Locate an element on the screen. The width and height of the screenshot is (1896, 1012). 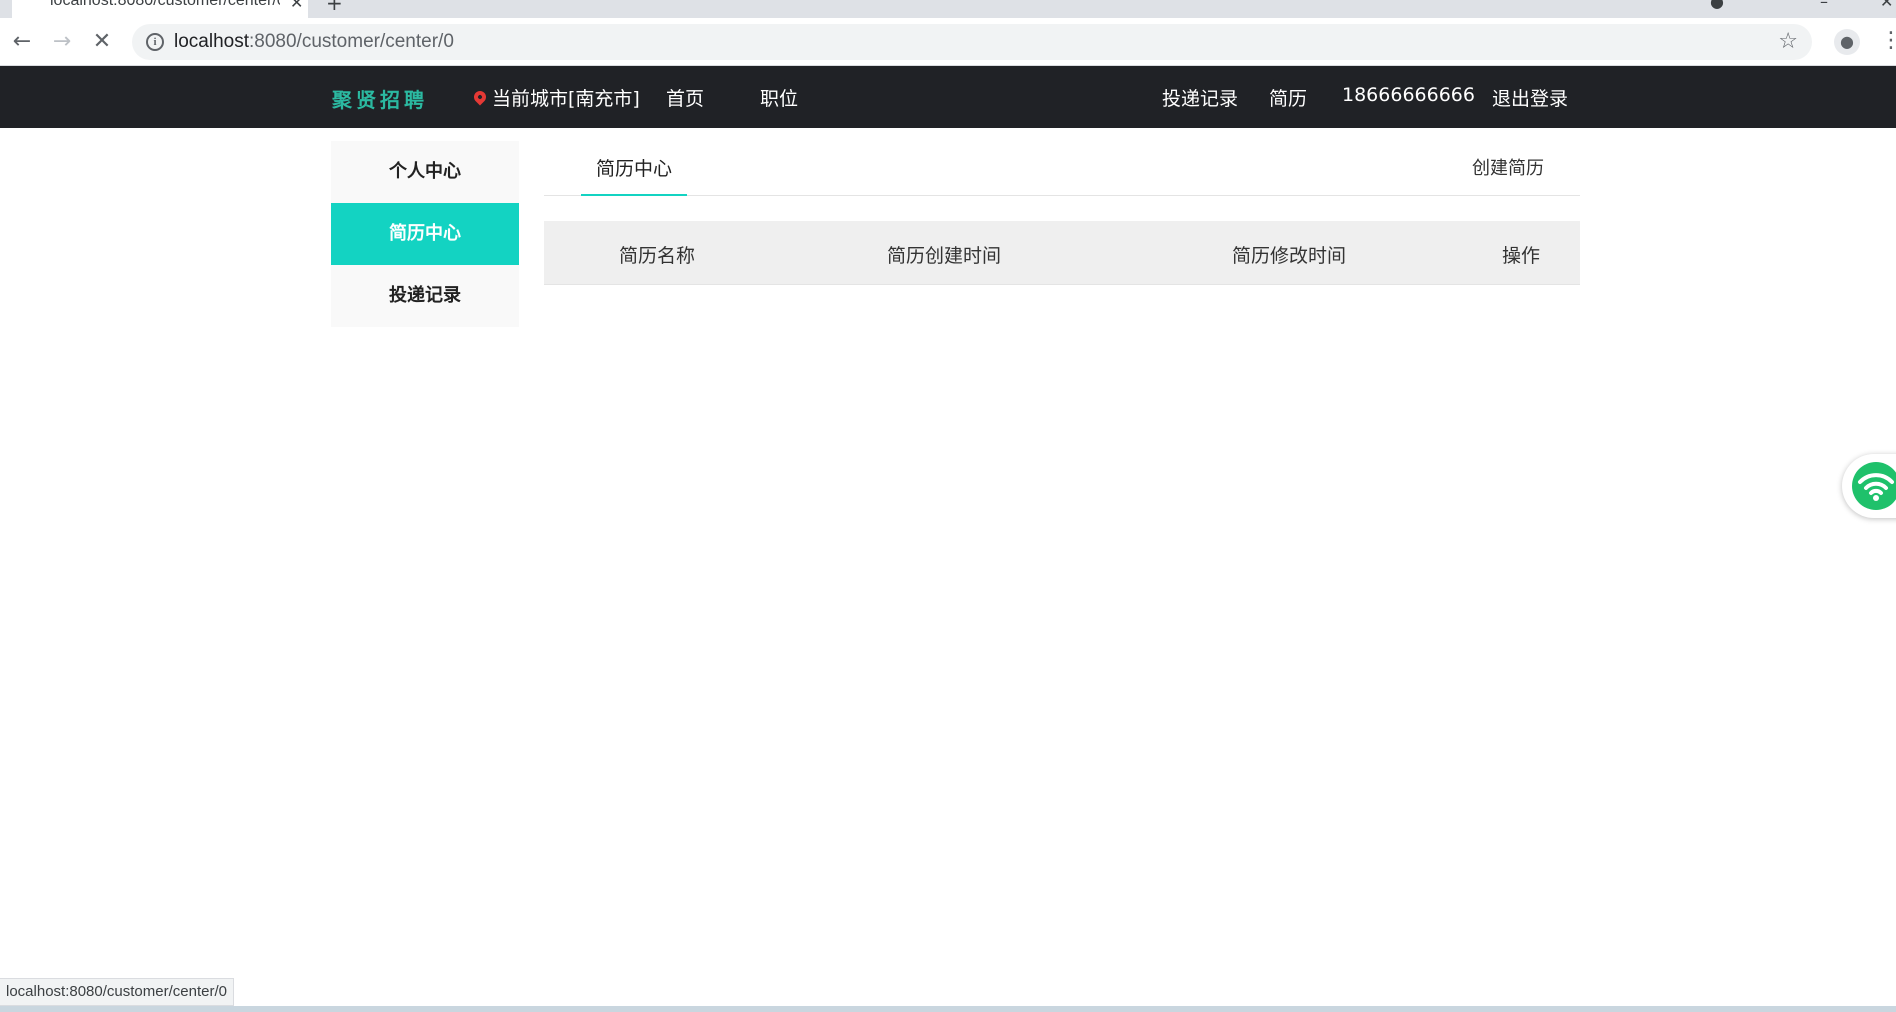
site-info-icon: i is located at coordinates (155, 42).